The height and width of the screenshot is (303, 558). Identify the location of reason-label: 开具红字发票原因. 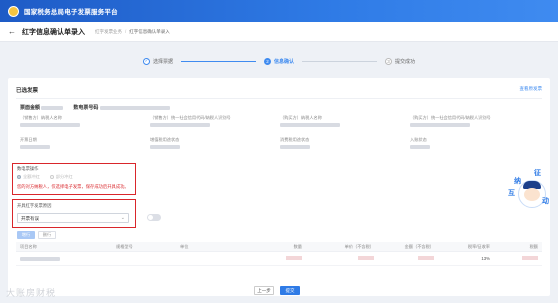
(34, 205).